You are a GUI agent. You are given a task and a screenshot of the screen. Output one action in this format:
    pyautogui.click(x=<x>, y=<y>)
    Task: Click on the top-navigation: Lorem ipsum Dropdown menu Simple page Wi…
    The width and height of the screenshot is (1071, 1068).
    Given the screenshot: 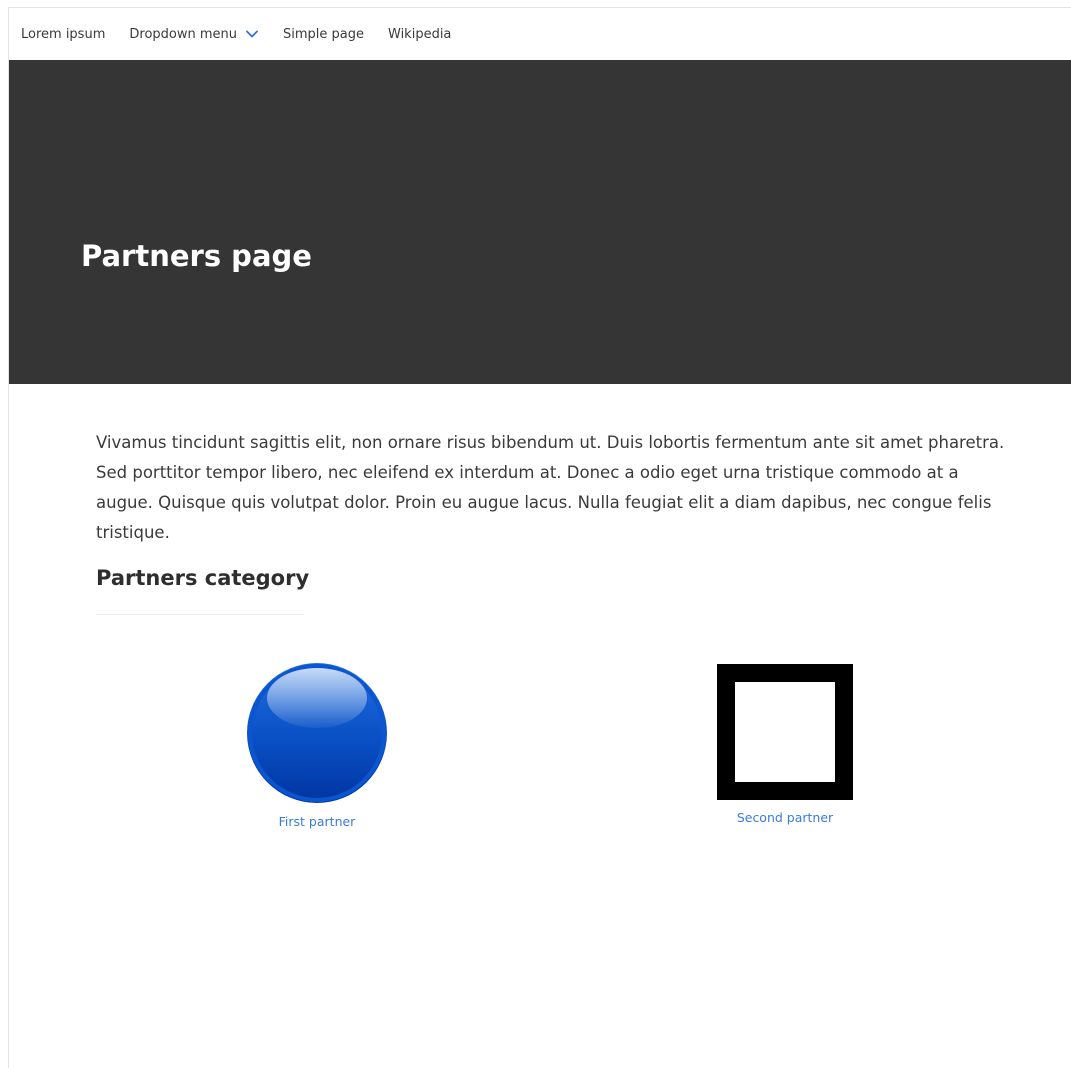 What is the action you would take?
    pyautogui.click(x=540, y=34)
    